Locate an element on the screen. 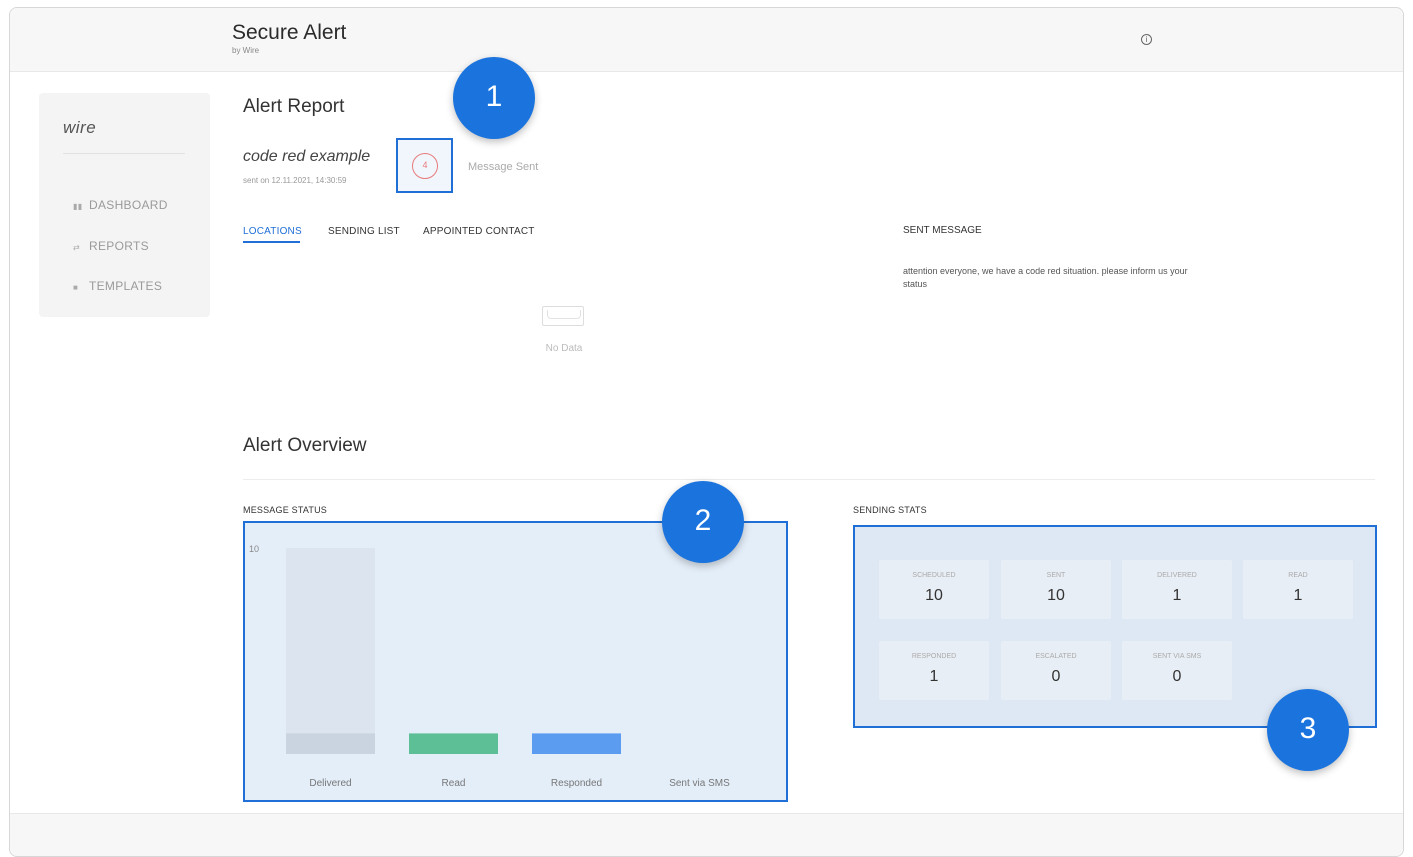 The width and height of the screenshot is (1413, 857). stat-label: RESPONDED is located at coordinates (934, 656).